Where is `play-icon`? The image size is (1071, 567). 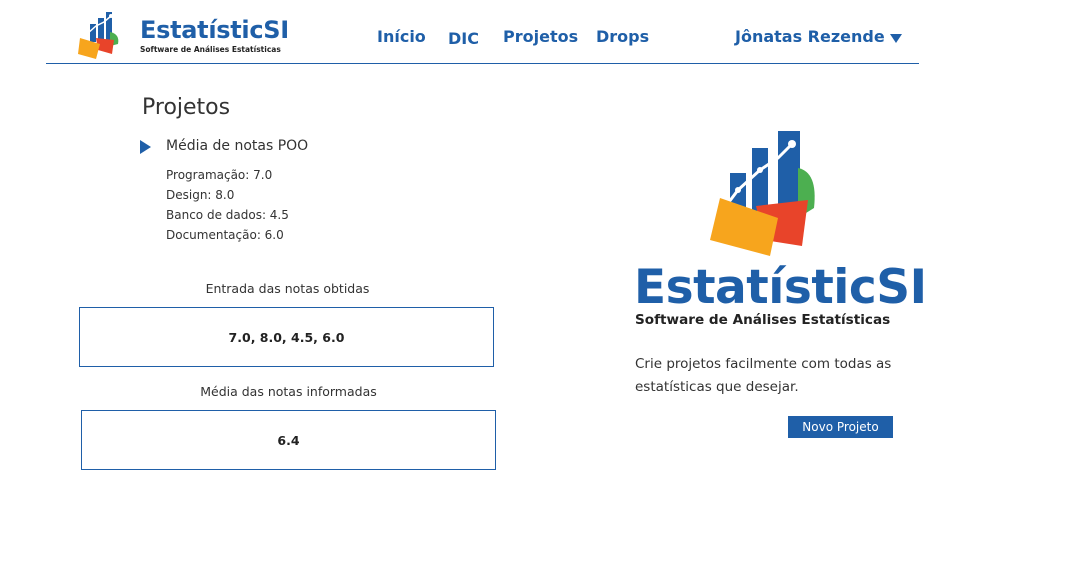
play-icon is located at coordinates (145, 147).